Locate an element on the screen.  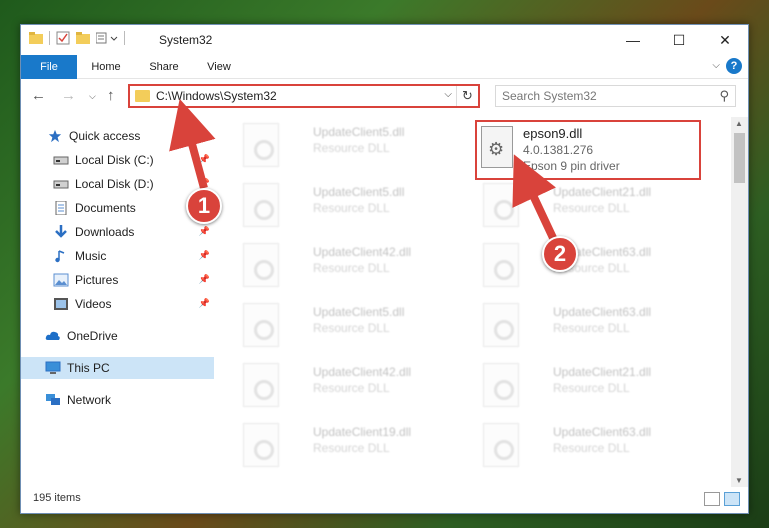
address-bar: C:\Windows\System32 ⌵ ↻ is located at coordinates (304, 96).